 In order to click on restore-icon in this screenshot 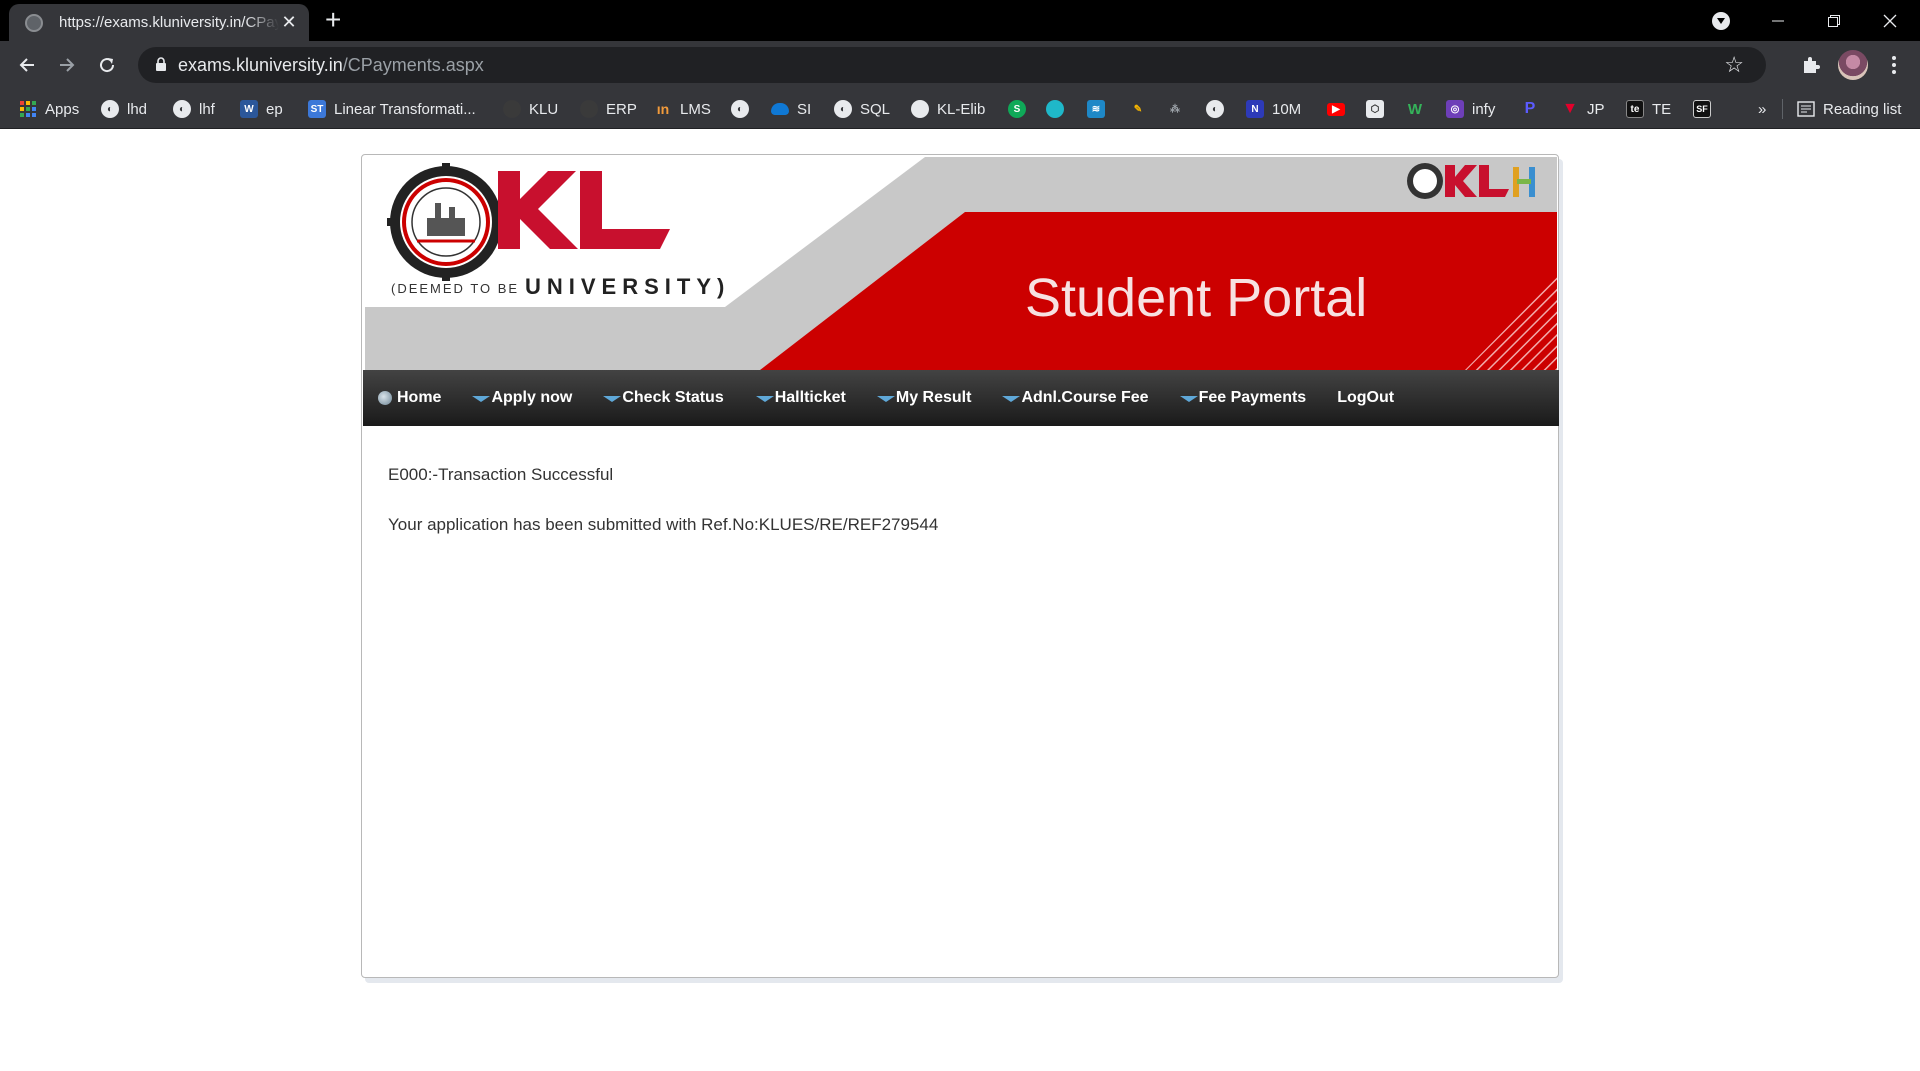, I will do `click(1834, 20)`.